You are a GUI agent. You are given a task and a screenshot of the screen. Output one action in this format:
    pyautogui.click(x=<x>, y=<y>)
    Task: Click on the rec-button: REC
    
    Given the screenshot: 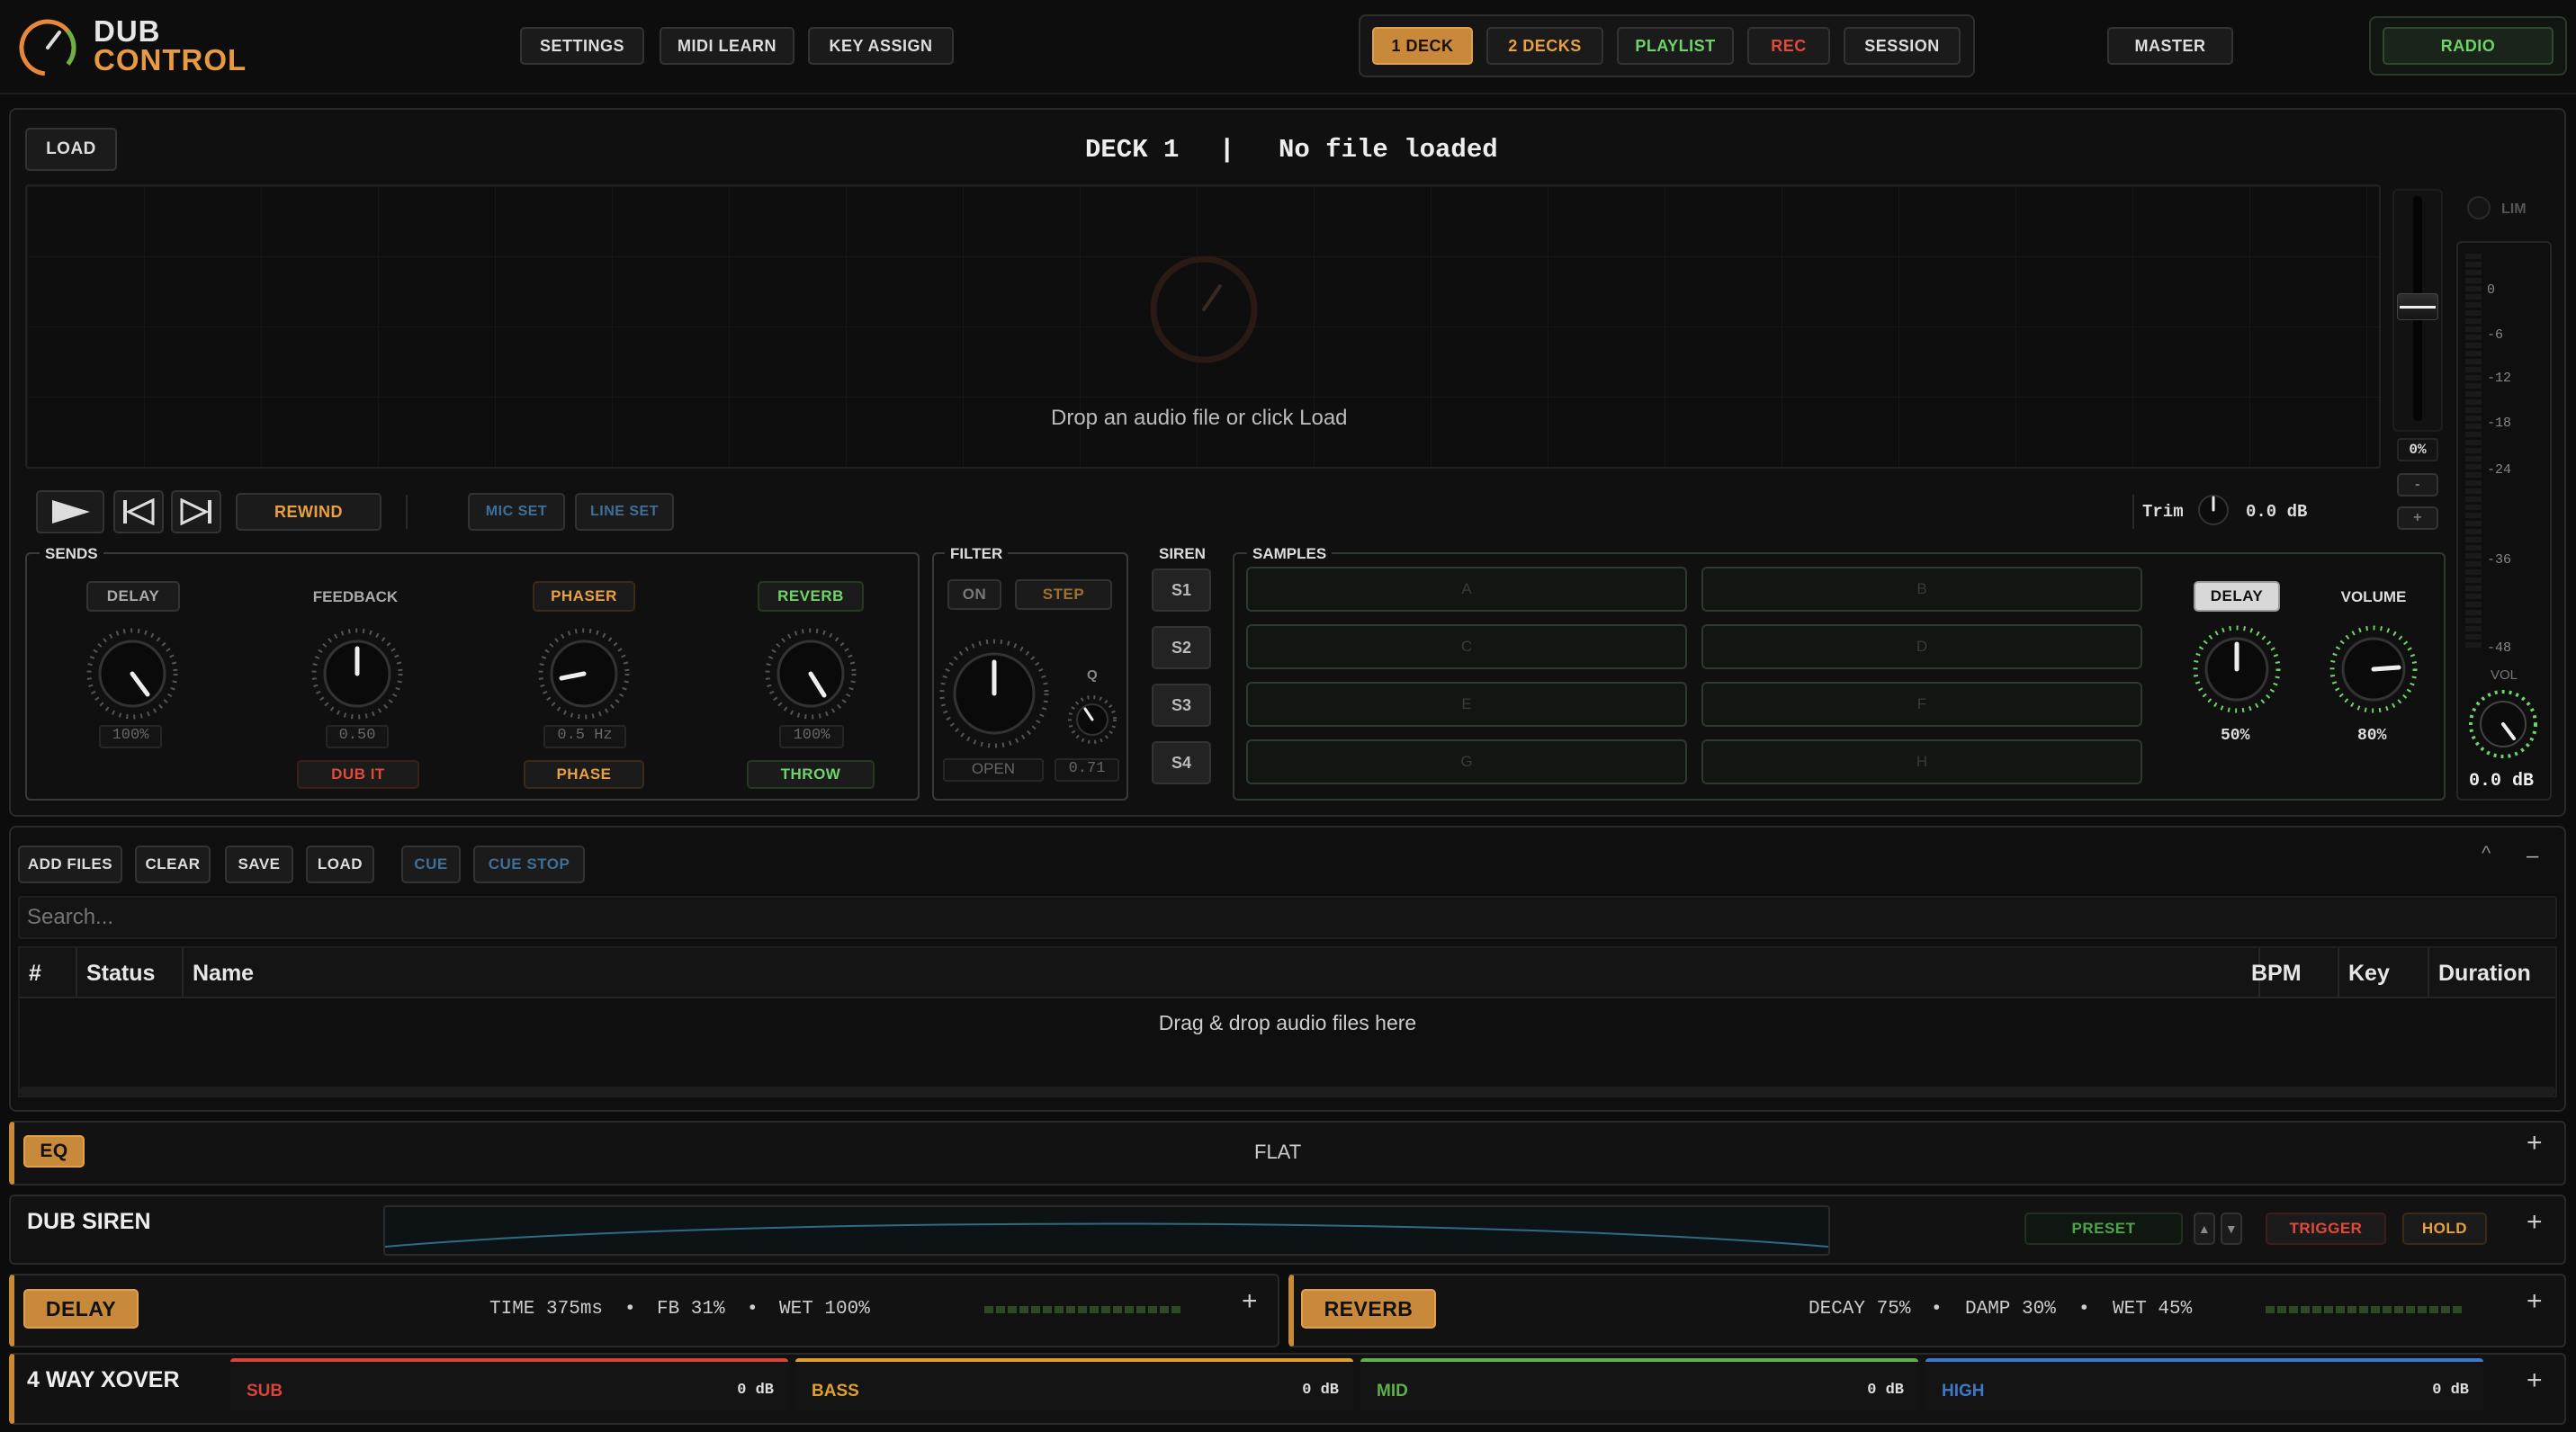 What is the action you would take?
    pyautogui.click(x=1789, y=46)
    